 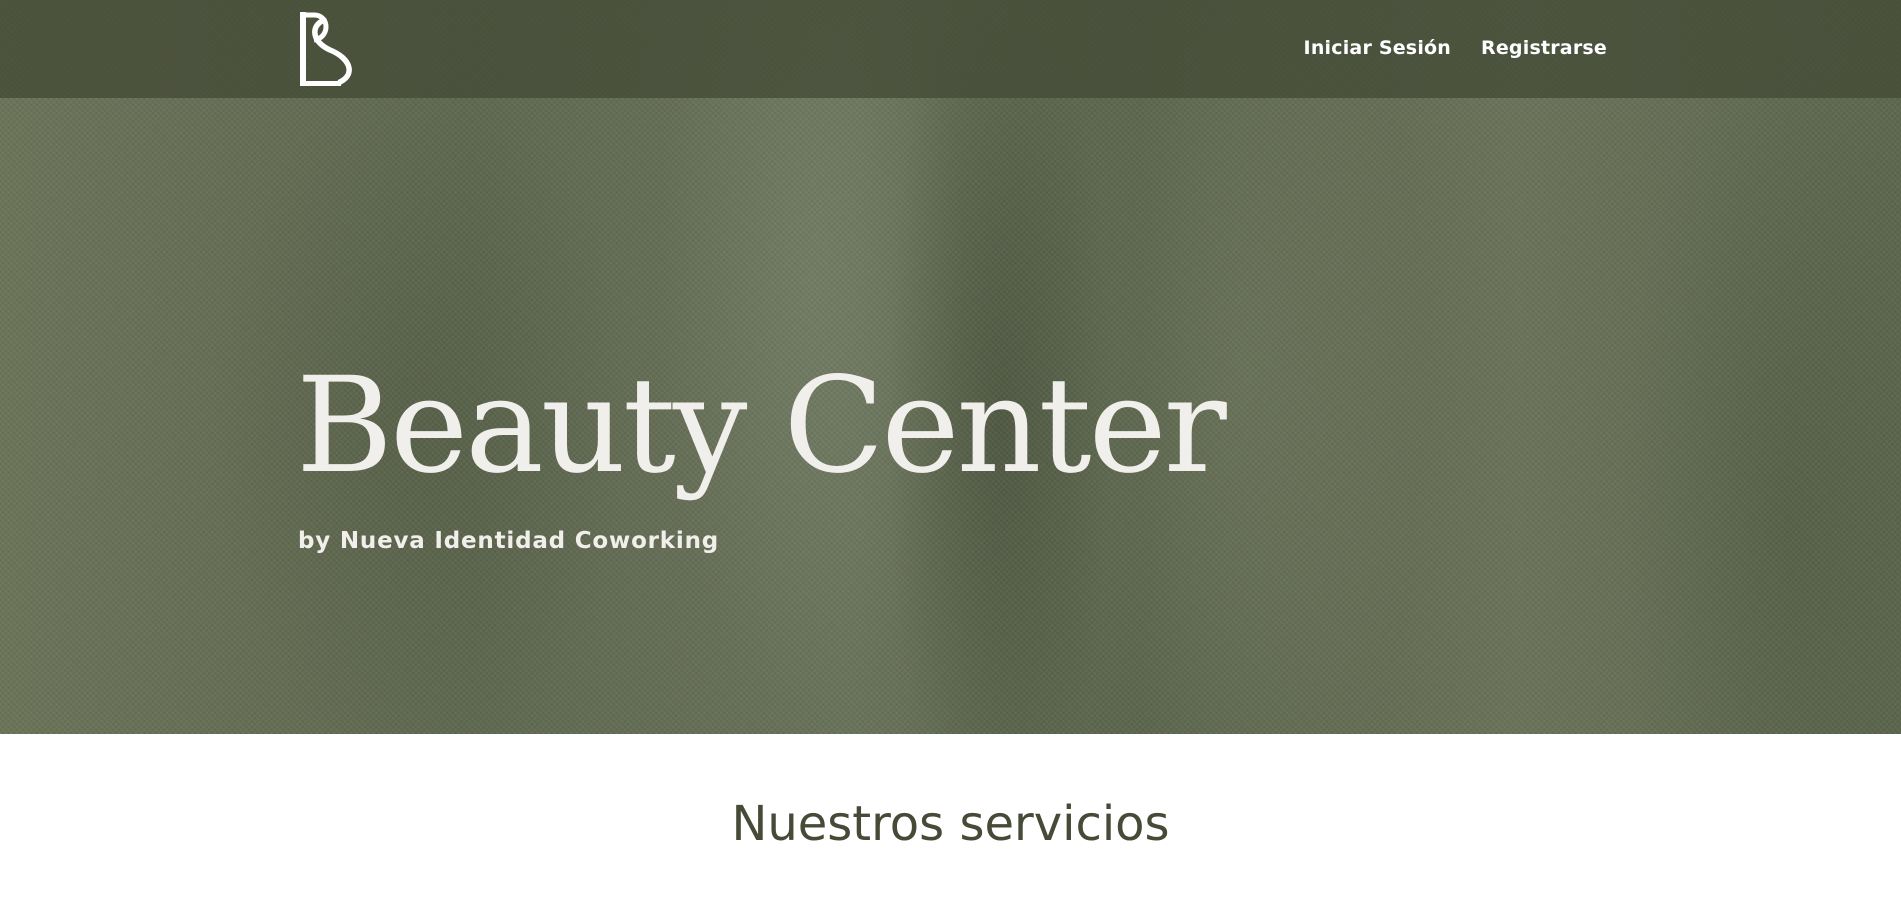 What do you see at coordinates (1377, 48) in the screenshot?
I see `login-link: Iniciar Sesión` at bounding box center [1377, 48].